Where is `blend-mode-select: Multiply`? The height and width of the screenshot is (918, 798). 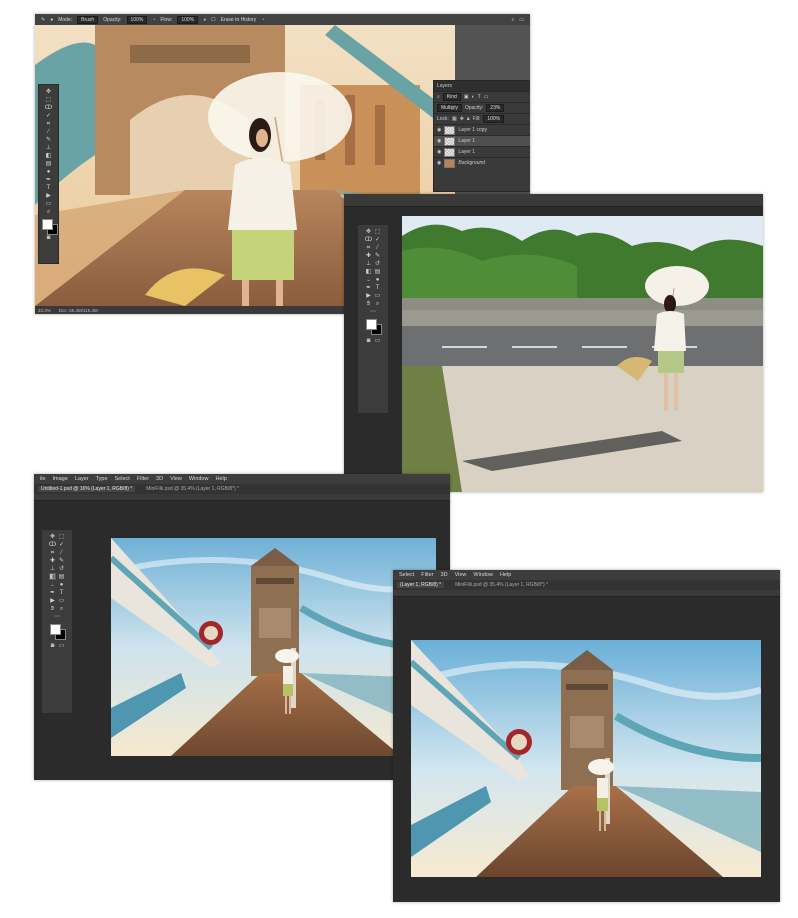
blend-mode-select: Multiply is located at coordinates (449, 108).